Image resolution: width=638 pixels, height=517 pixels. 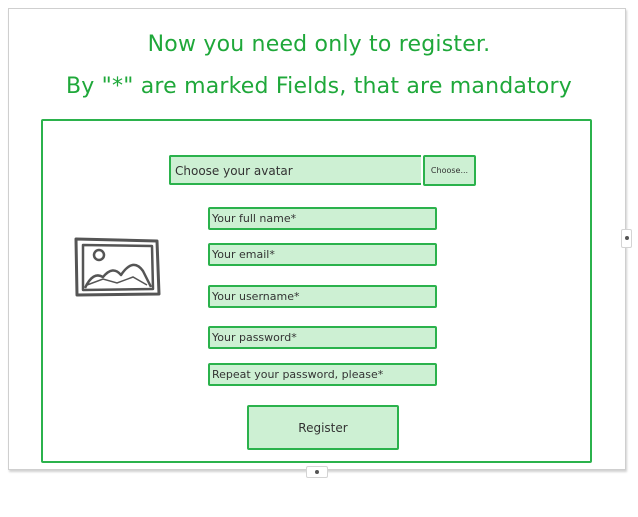 I want to click on repeat-password-input, so click(x=322, y=374).